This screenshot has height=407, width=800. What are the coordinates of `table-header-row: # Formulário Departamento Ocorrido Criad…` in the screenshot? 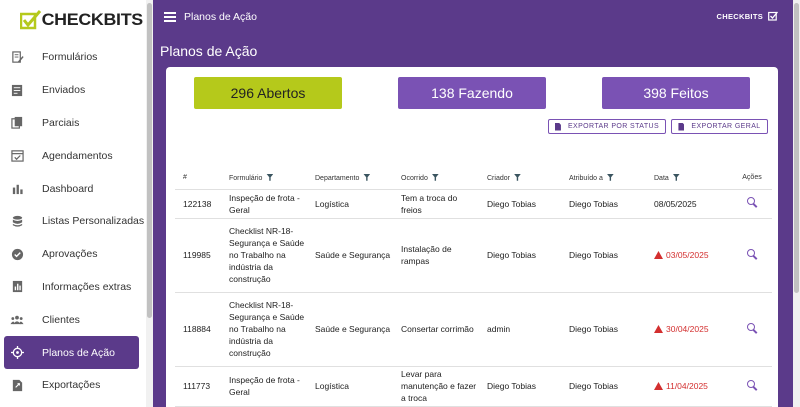 It's located at (473, 178).